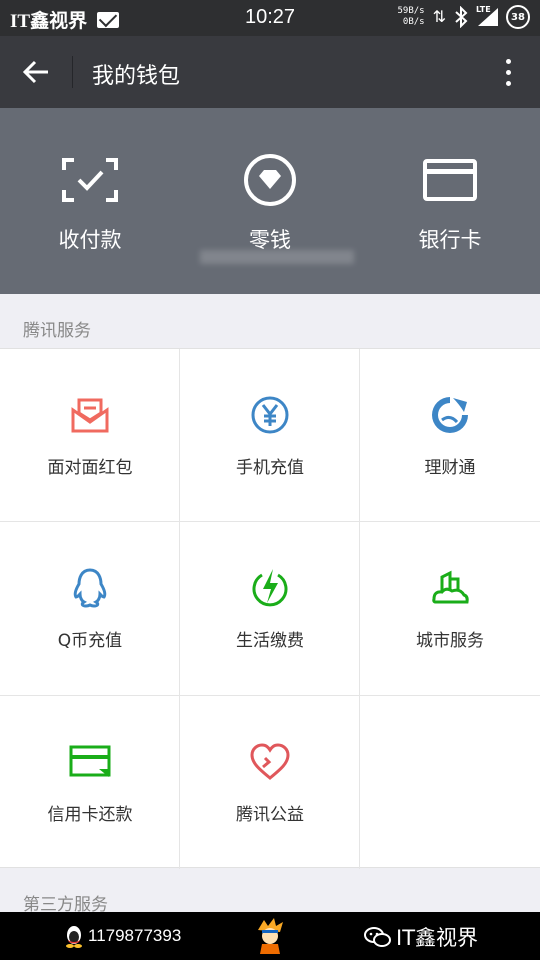  Describe the element at coordinates (413, 22) in the screenshot. I see `net-down: 0B/s` at that location.